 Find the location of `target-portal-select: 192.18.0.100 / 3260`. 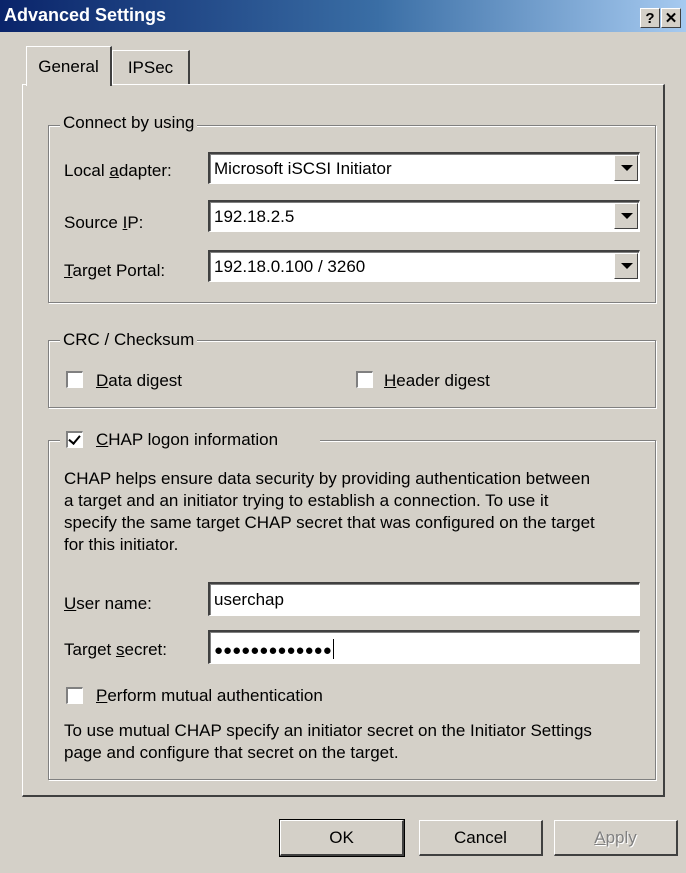

target-portal-select: 192.18.0.100 / 3260 is located at coordinates (424, 266).